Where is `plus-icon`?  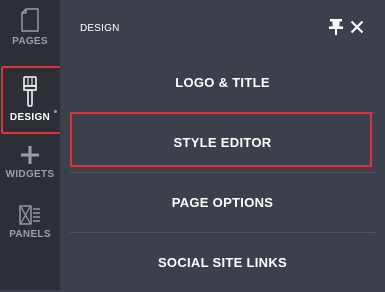 plus-icon is located at coordinates (30, 155).